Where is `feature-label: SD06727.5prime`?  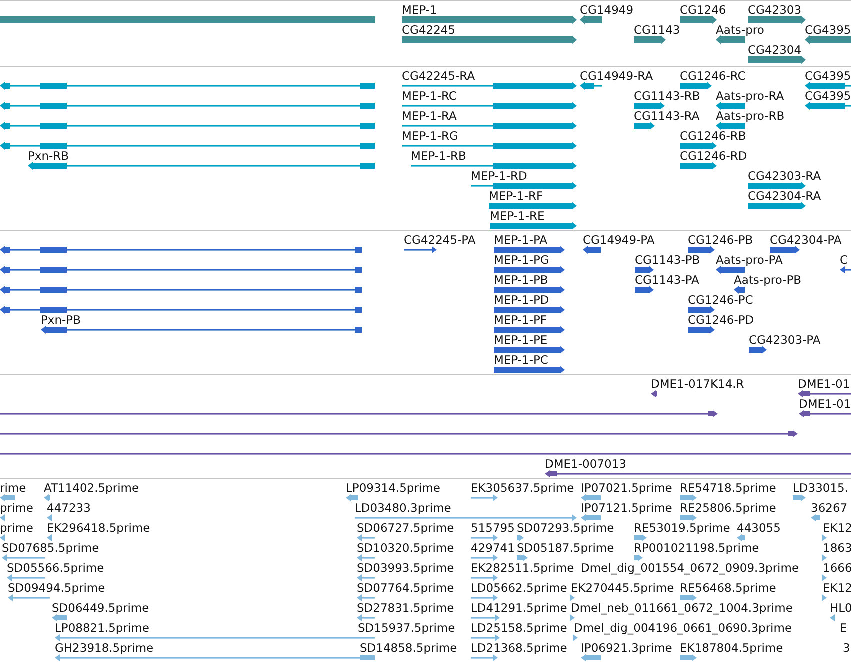 feature-label: SD06727.5prime is located at coordinates (405, 528).